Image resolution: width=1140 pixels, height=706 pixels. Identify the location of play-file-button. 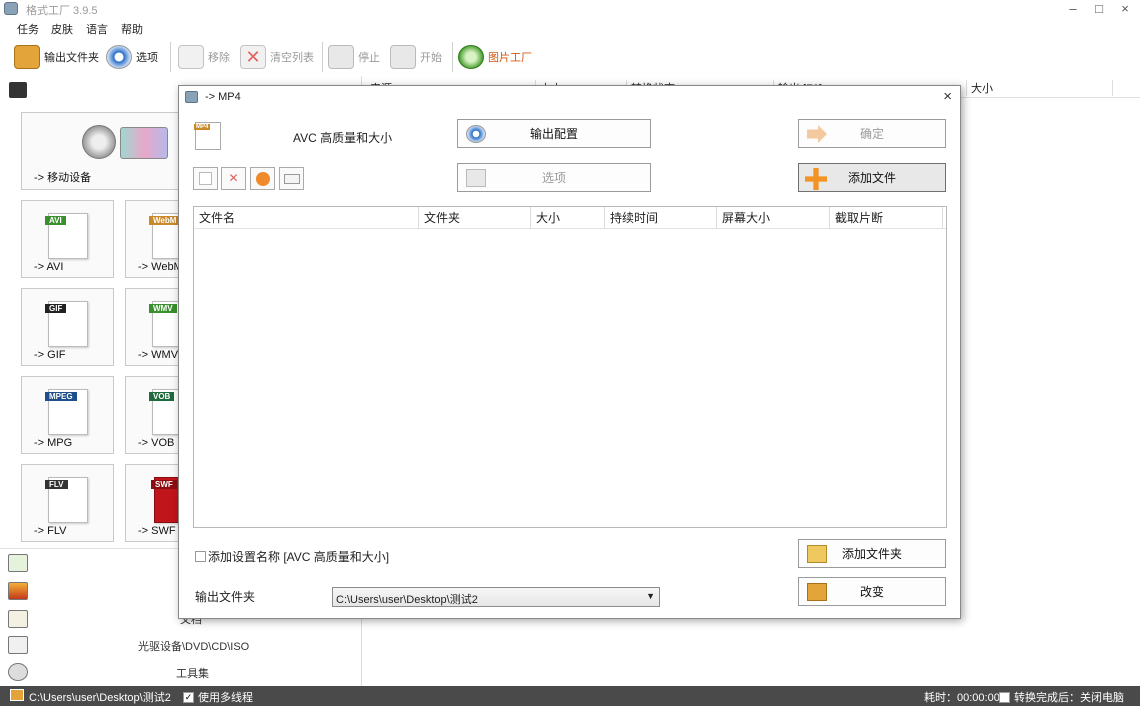
(262, 178).